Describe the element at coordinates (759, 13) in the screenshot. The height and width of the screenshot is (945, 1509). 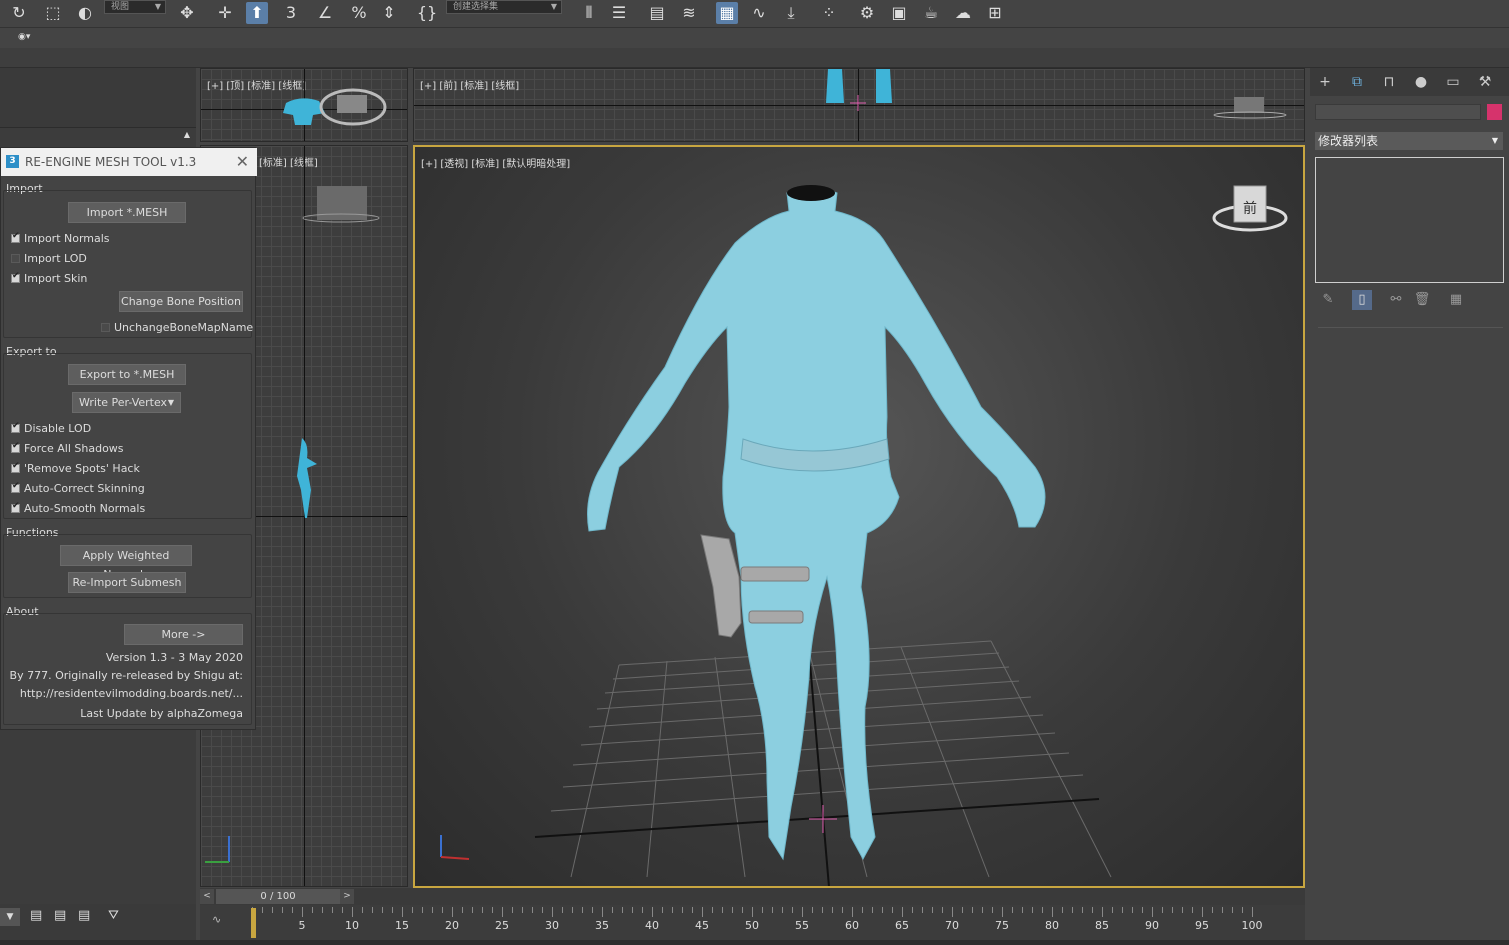
I see `curve-editor-icon: ∿` at that location.